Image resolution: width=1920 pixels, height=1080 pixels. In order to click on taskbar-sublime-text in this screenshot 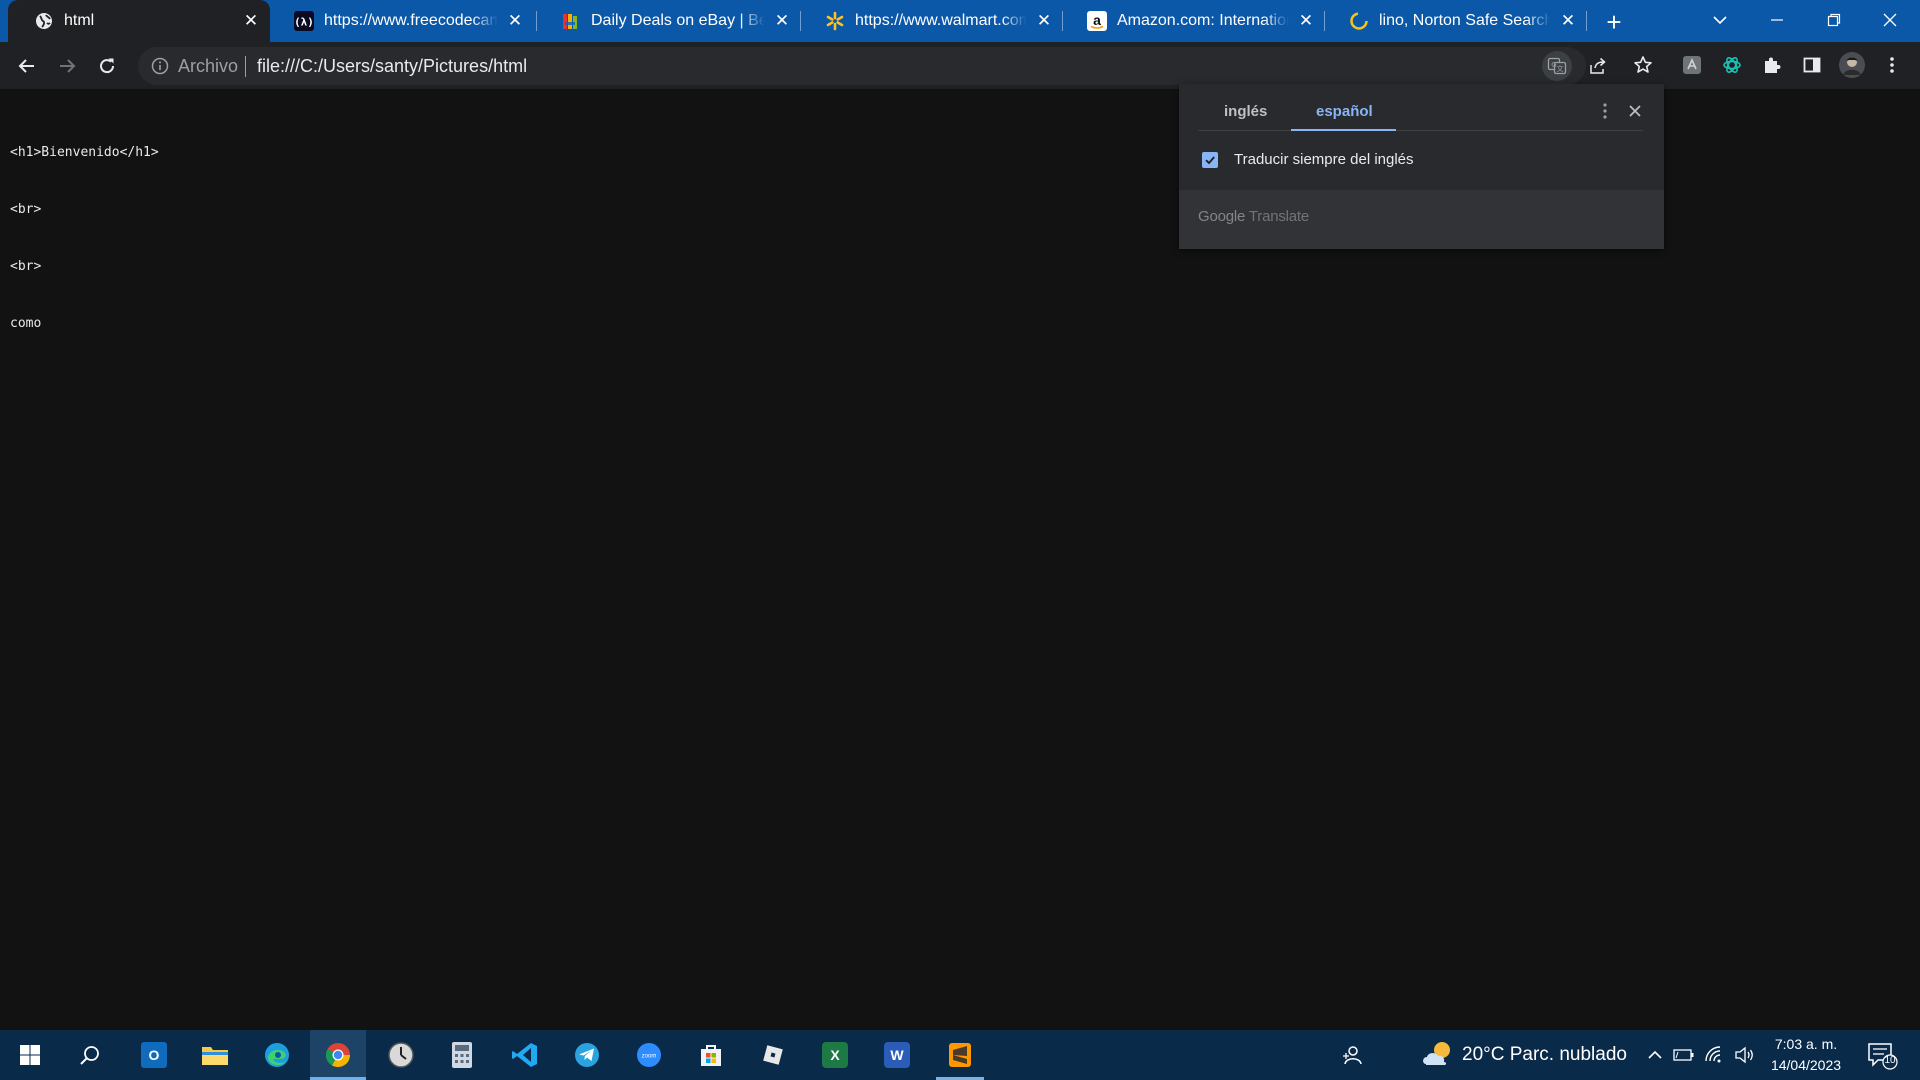, I will do `click(960, 1055)`.